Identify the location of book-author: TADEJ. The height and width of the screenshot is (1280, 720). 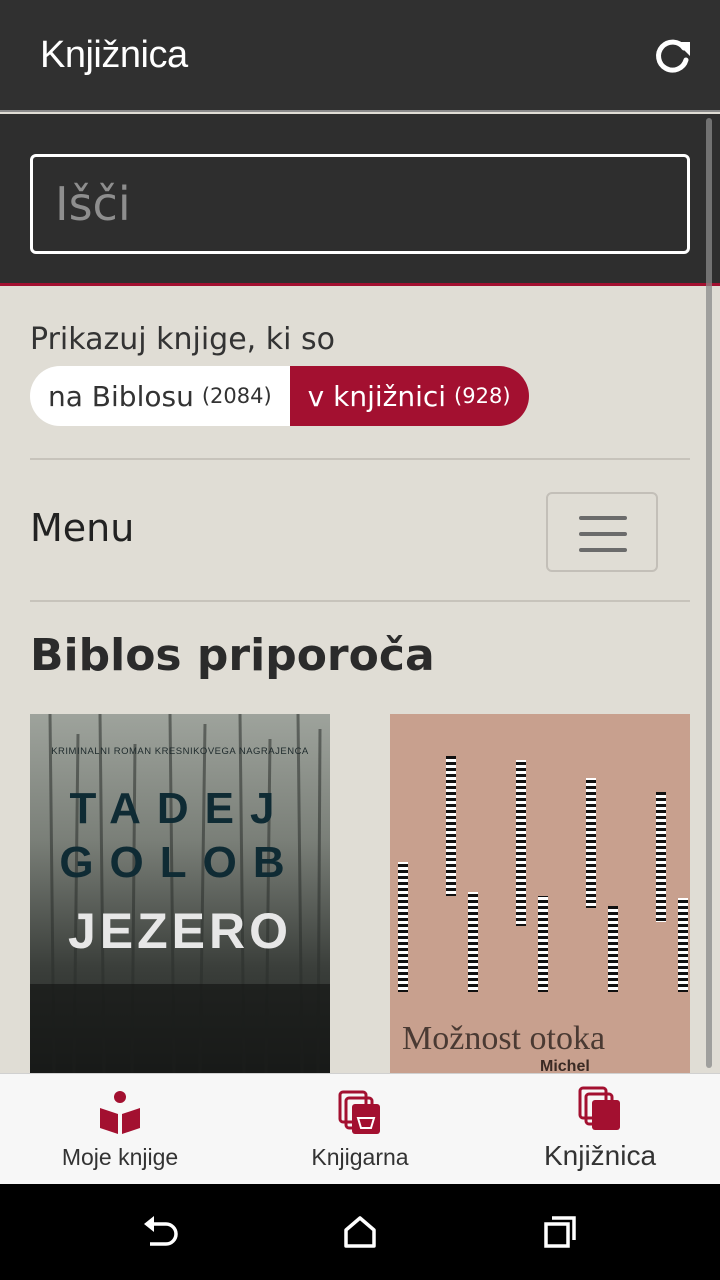
(180, 808).